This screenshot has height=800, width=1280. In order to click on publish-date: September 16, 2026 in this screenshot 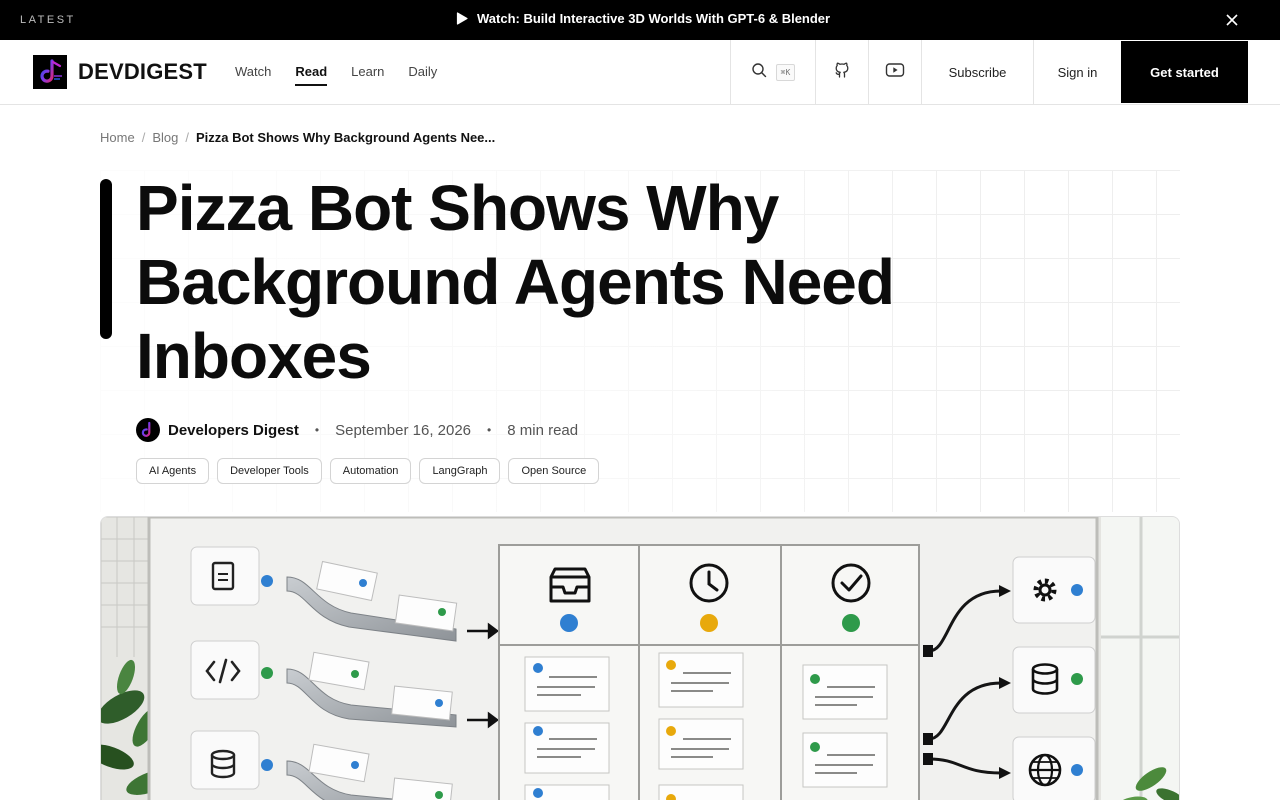, I will do `click(403, 430)`.